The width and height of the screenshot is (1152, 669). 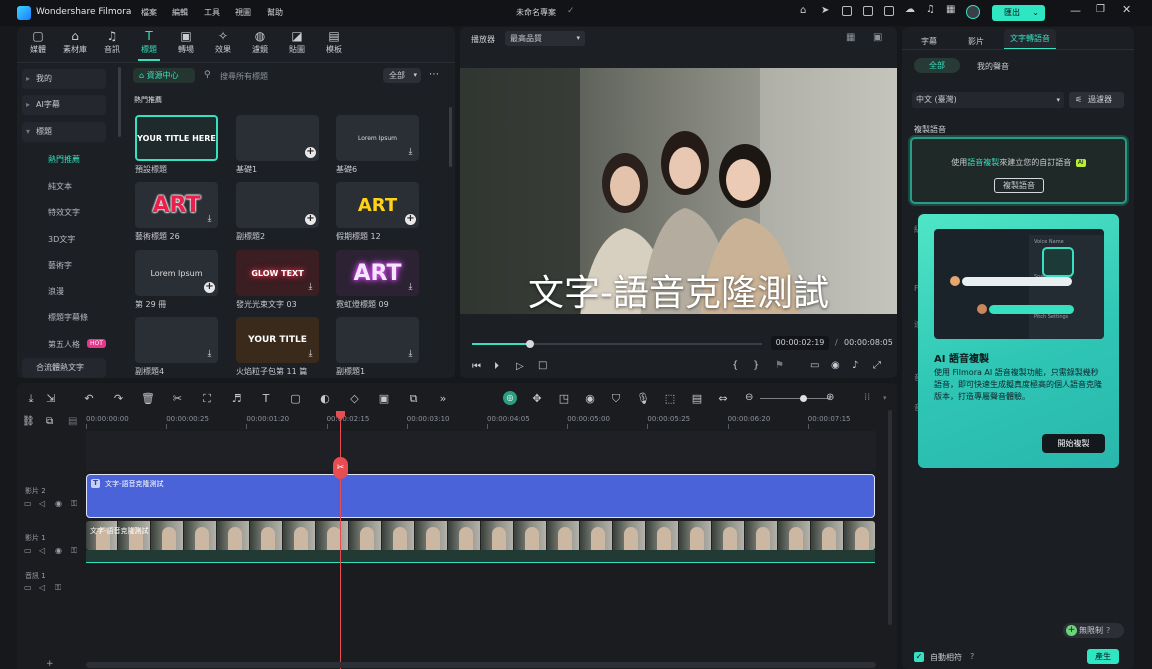 What do you see at coordinates (207, 399) in the screenshot?
I see `crop-icon: ⛶` at bounding box center [207, 399].